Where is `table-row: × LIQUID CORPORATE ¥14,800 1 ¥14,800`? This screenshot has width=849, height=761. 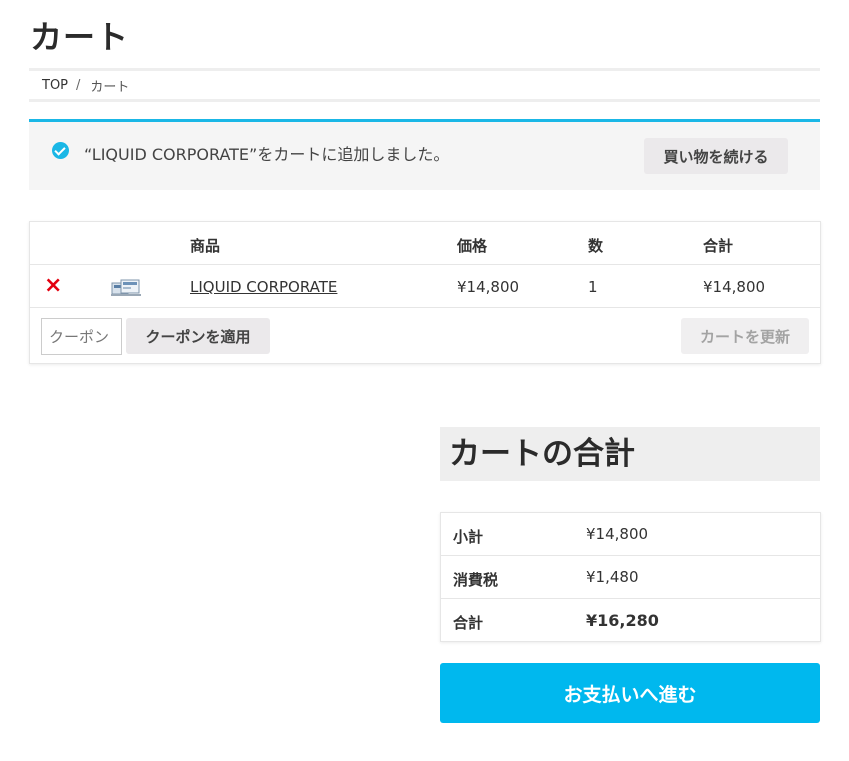 table-row: × LIQUID CORPORATE ¥14,800 1 ¥14,800 is located at coordinates (425, 286).